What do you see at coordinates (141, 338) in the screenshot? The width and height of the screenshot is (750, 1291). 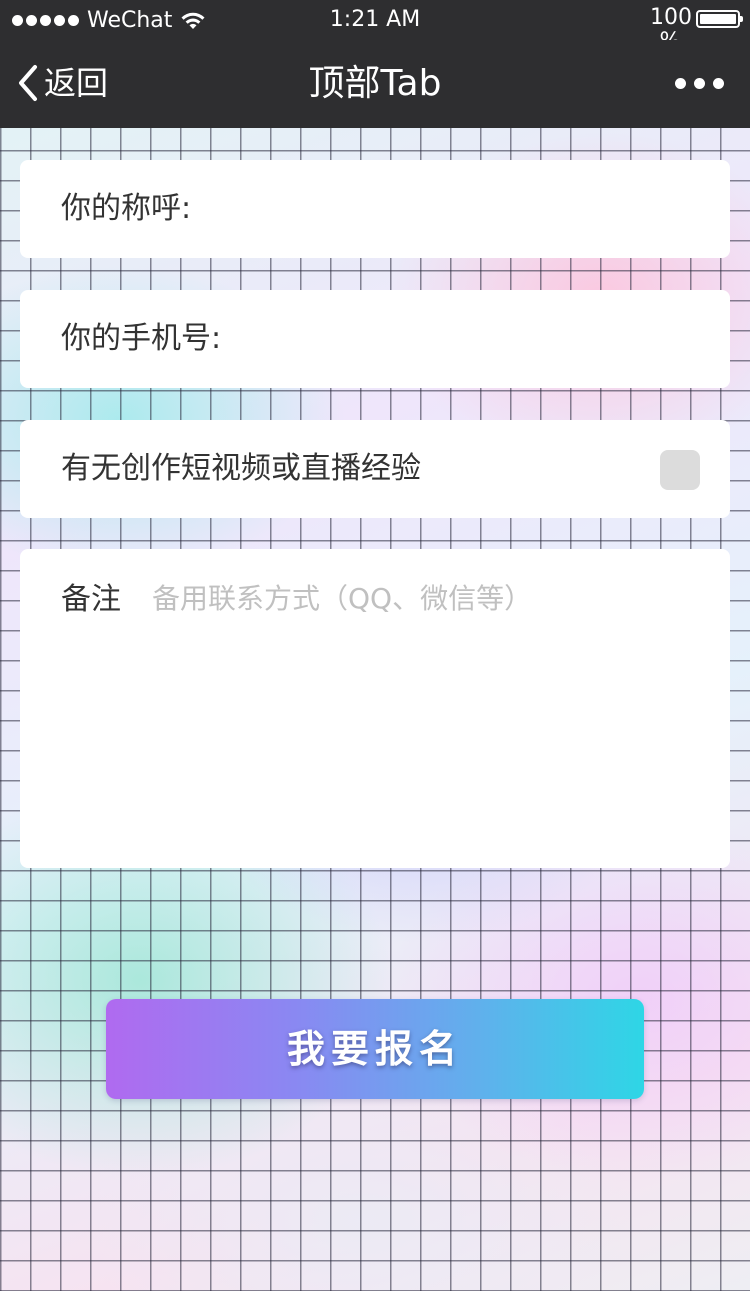 I see `phone-label: 你的手机号:` at bounding box center [141, 338].